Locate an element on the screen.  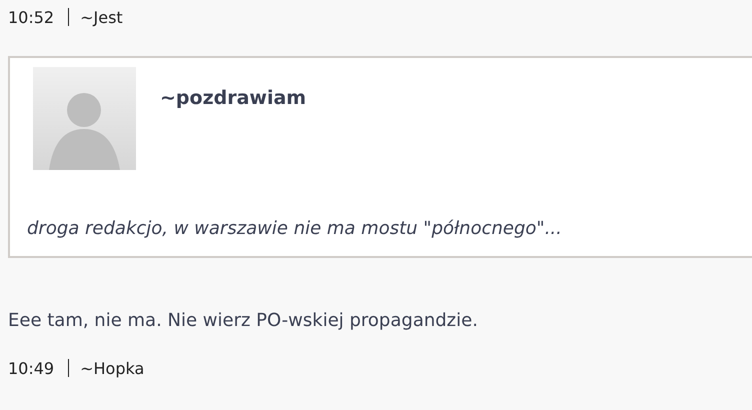
avatar-icon is located at coordinates (84, 118).